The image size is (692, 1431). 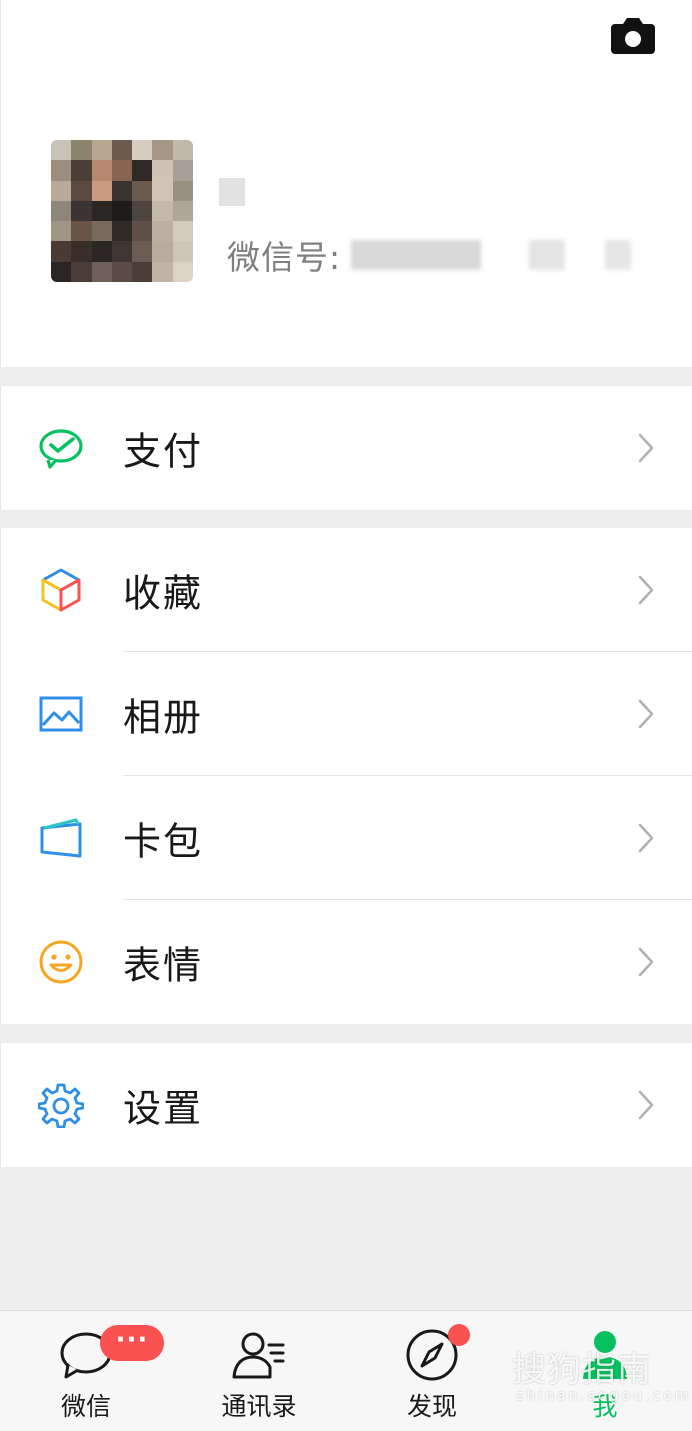 I want to click on nickname-obscured, so click(x=232, y=192).